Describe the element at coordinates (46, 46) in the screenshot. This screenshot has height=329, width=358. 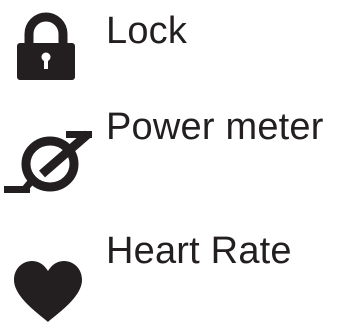
I see `lock-icon` at that location.